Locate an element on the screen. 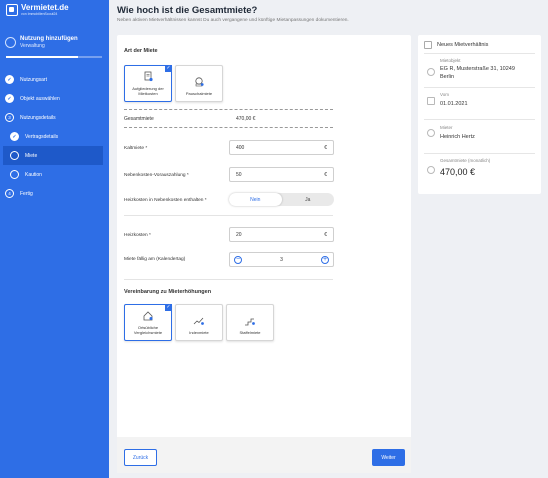  faellig-label: Miete fällig am (Kalendertag) is located at coordinates (155, 259).